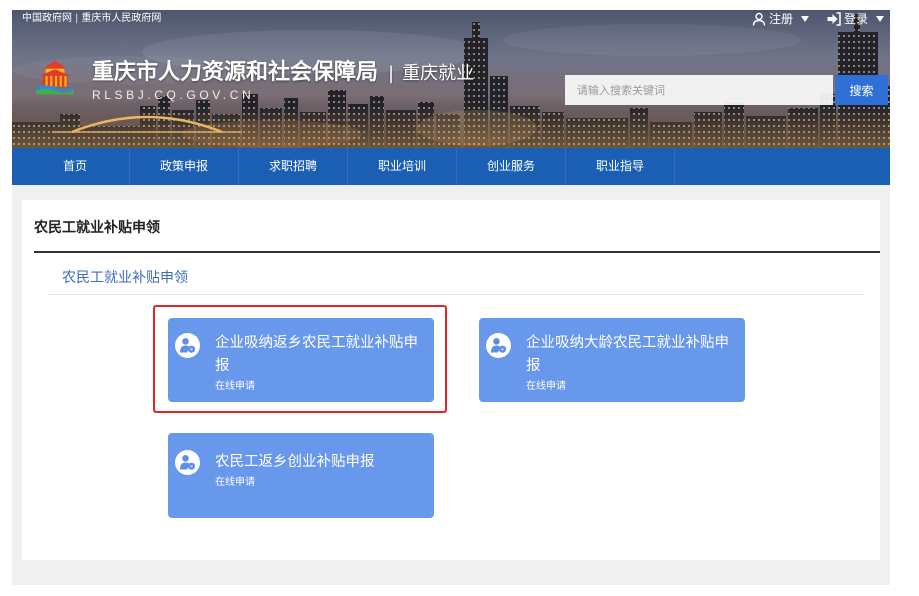  I want to click on user-icon, so click(759, 19).